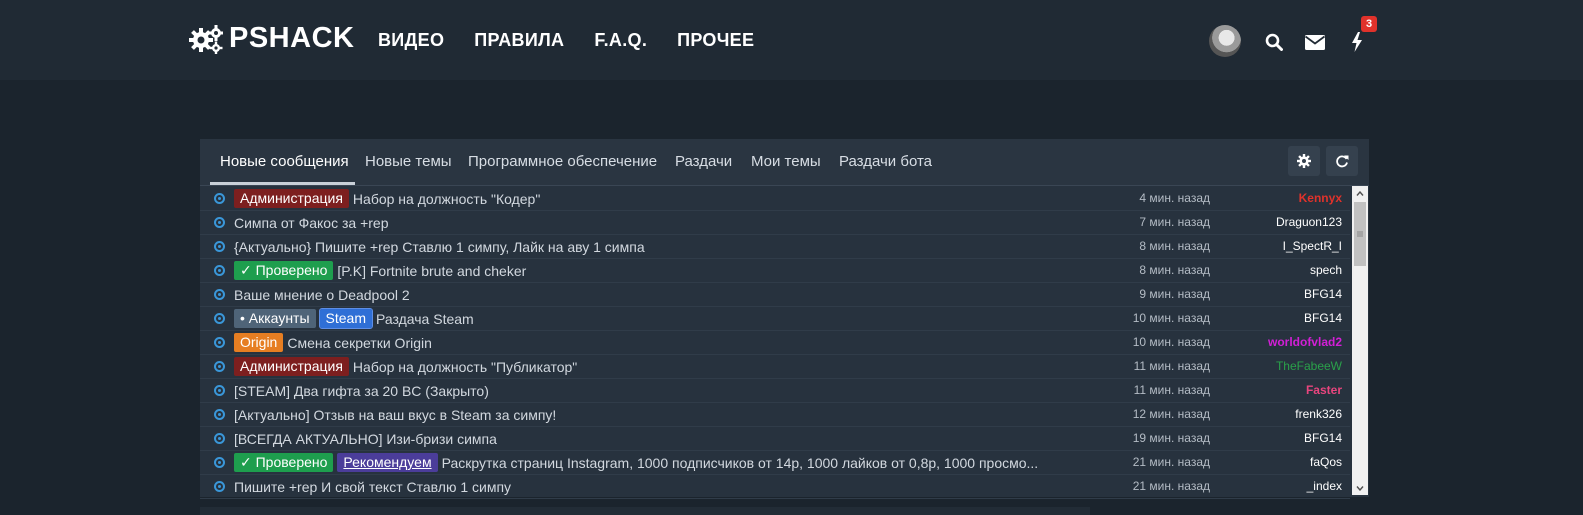  What do you see at coordinates (1286, 390) in the screenshot?
I see `thread-author: Faster` at bounding box center [1286, 390].